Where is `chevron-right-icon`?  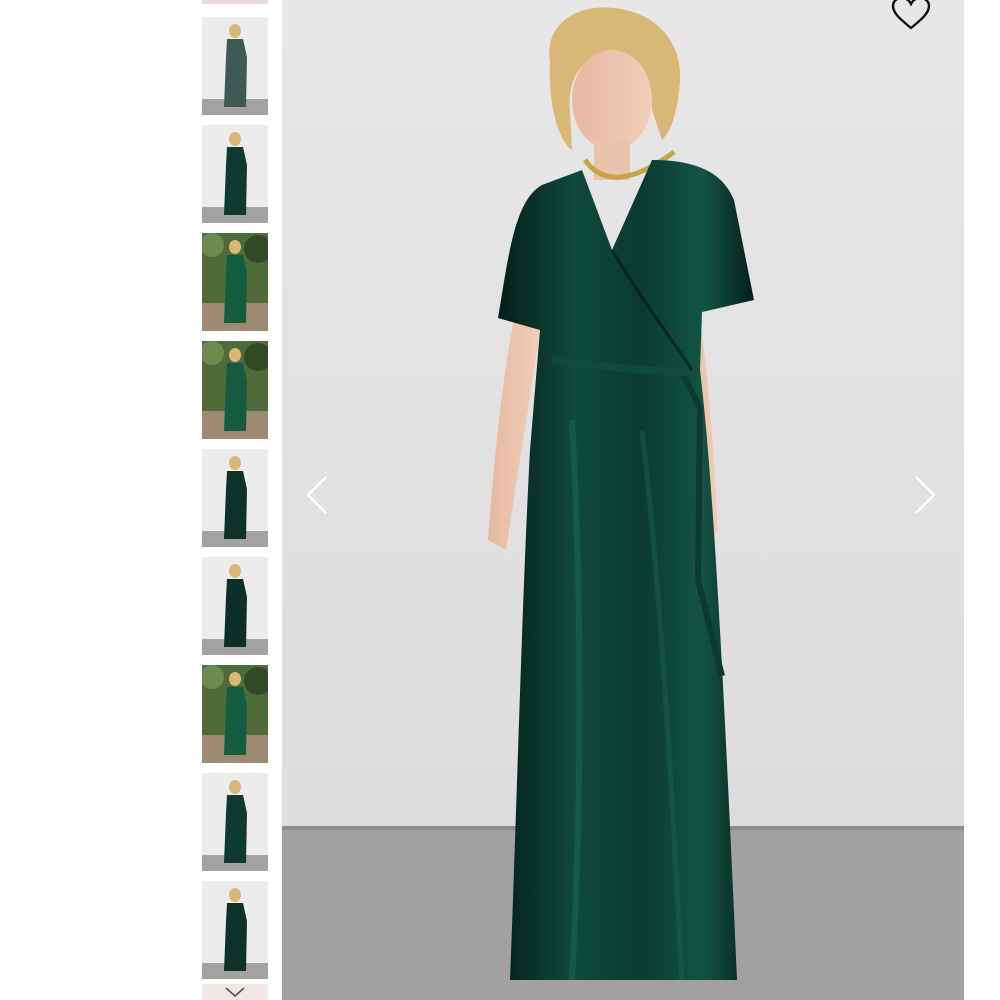
chevron-right-icon is located at coordinates (925, 495).